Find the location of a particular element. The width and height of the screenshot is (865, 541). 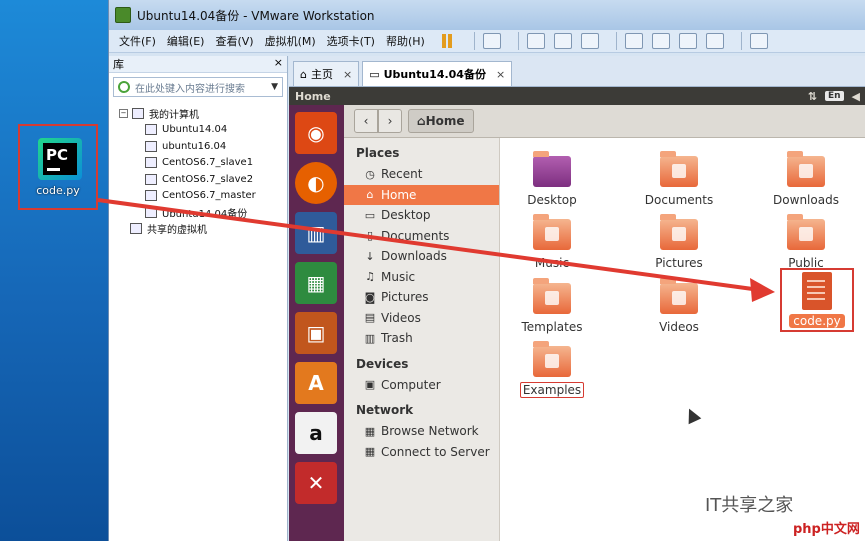

site-watermark: php中文网 is located at coordinates (826, 527).